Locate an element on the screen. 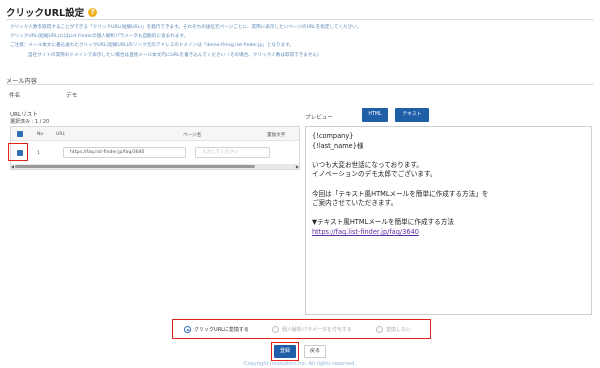 The image size is (600, 368). preview-line: イノベーションのデモ太郎でございます。 is located at coordinates (374, 174).